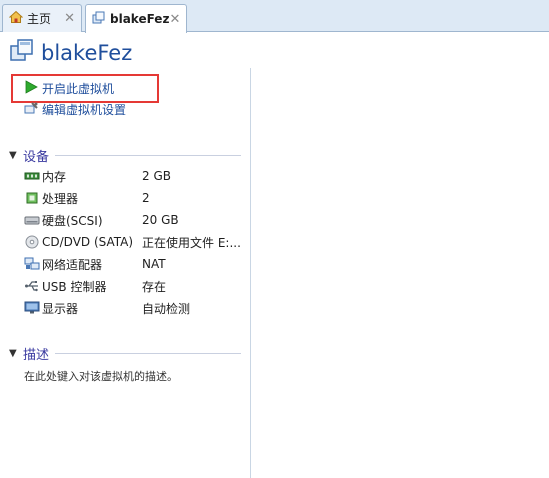 The height and width of the screenshot is (478, 549). Describe the element at coordinates (136, 308) in the screenshot. I see `device-row-monitor: 显示器 自动检测` at that location.